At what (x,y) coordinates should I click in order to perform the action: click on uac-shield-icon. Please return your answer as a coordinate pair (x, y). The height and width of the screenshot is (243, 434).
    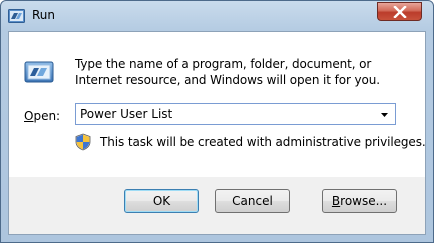
    Looking at the image, I should click on (83, 142).